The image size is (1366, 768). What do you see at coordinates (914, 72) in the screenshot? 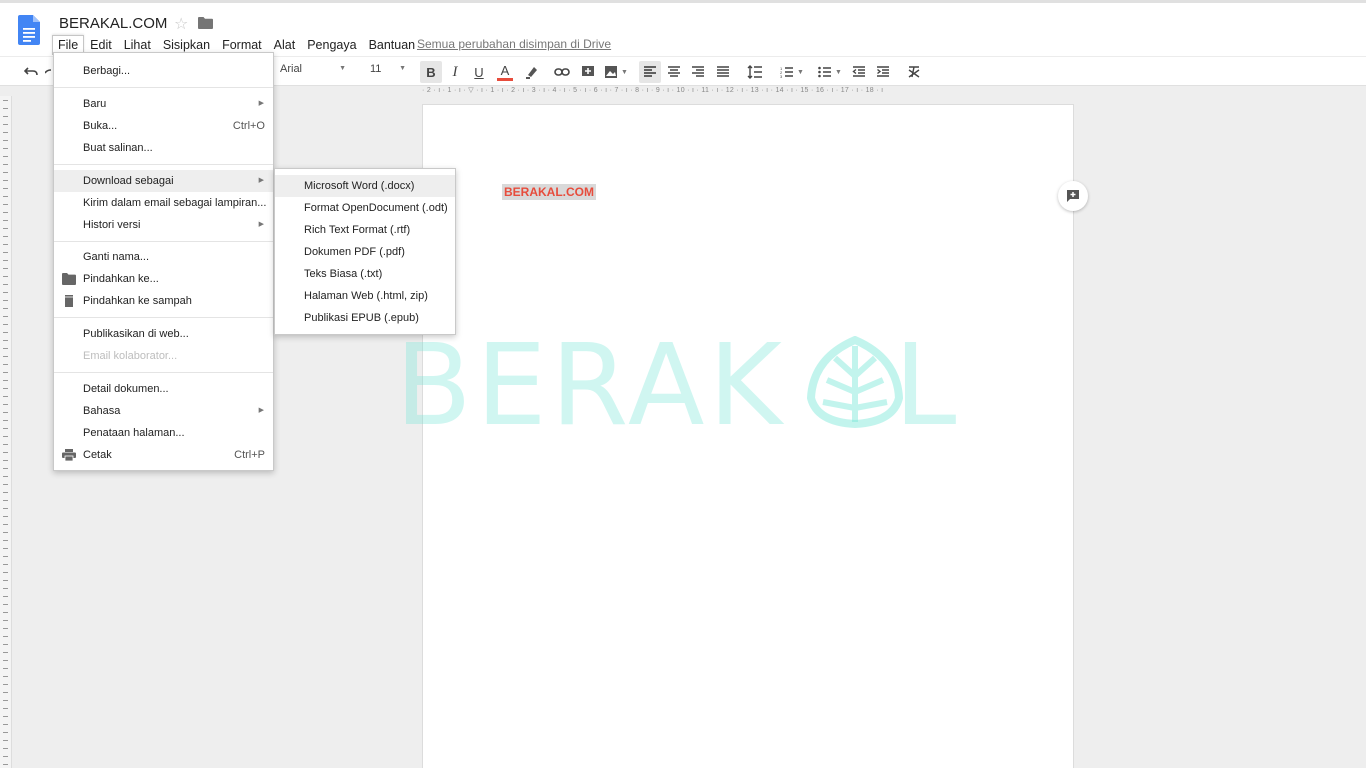
I see `clear-formatting-button` at bounding box center [914, 72].